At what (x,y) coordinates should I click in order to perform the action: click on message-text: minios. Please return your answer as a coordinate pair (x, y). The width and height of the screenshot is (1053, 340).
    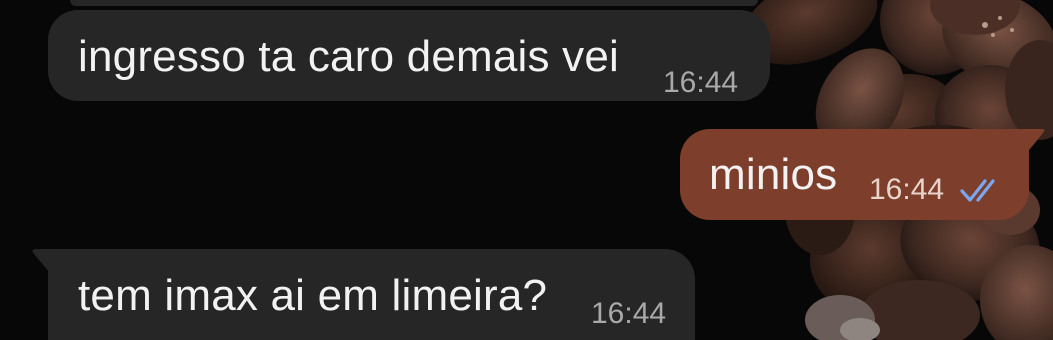
    Looking at the image, I should click on (773, 174).